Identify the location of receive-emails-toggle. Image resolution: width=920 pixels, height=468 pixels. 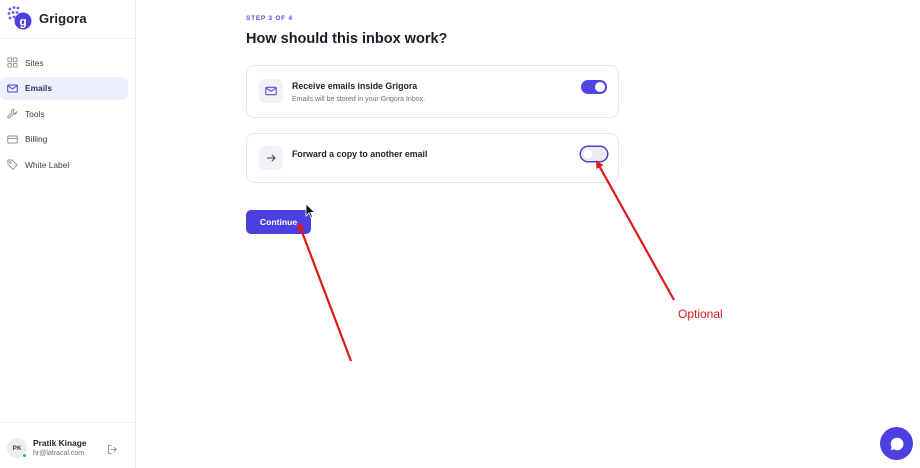
(594, 87).